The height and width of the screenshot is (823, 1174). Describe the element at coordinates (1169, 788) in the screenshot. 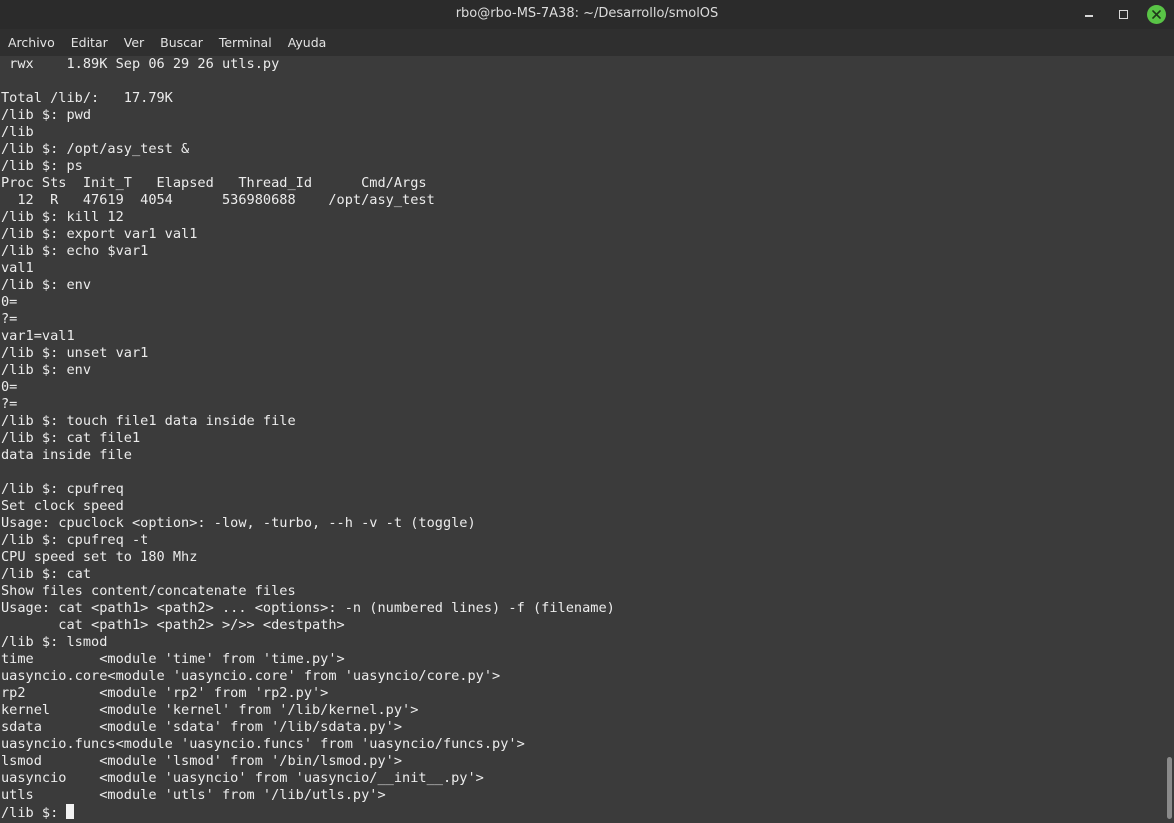

I see `scrollbar-thumb` at that location.